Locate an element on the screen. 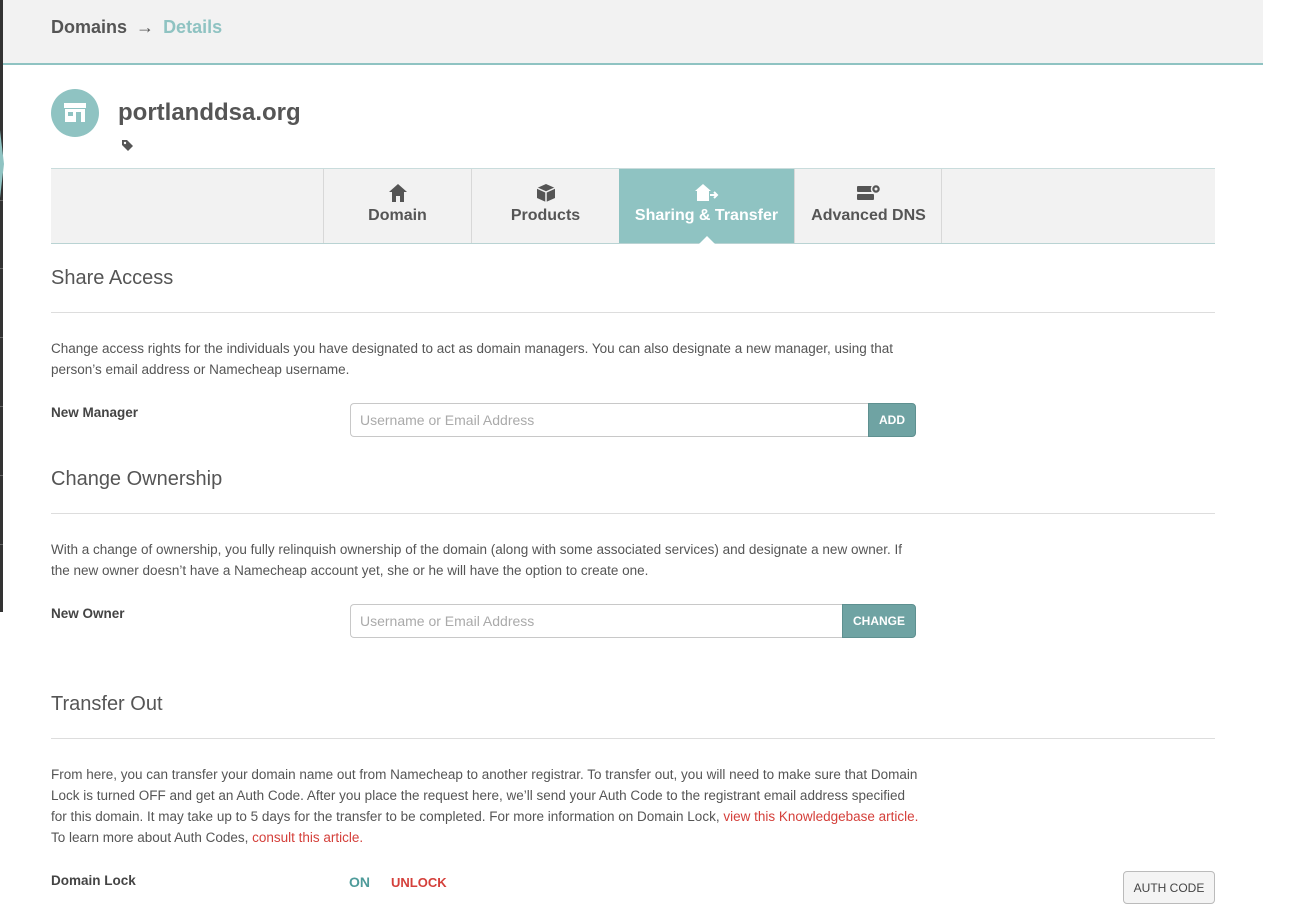 The height and width of the screenshot is (910, 1297). active-tab-caret is located at coordinates (706, 240).